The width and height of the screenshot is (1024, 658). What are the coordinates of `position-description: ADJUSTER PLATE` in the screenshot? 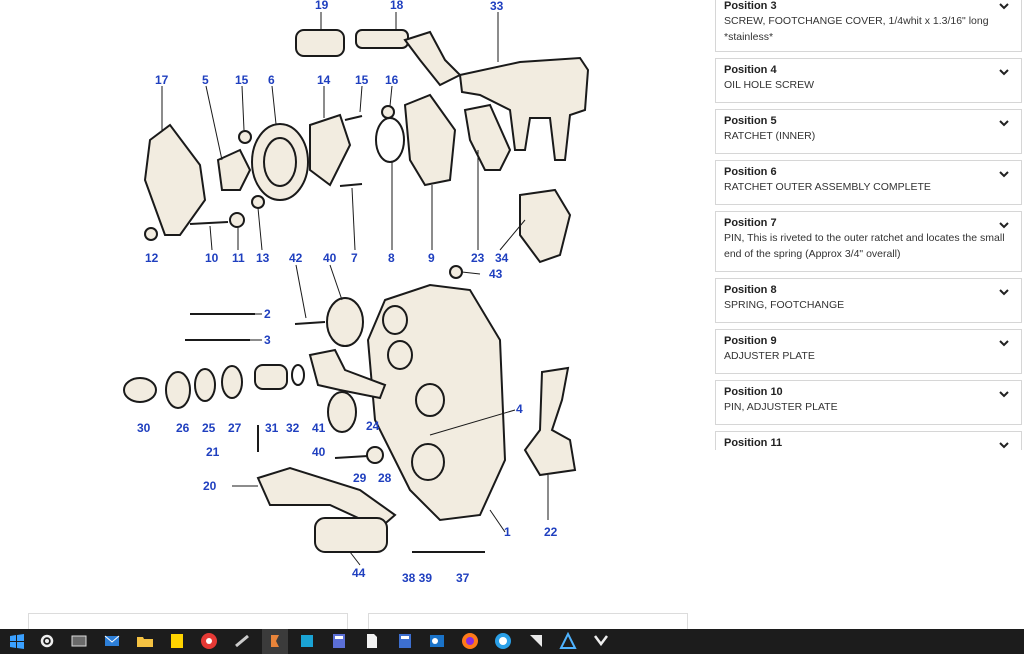 It's located at (769, 356).